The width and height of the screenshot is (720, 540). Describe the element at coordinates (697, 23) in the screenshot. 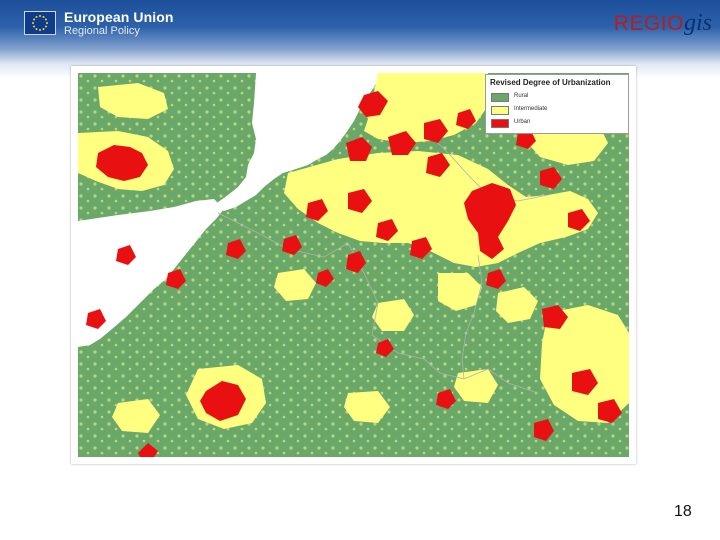

I see `regiogis-gis: gis` at that location.